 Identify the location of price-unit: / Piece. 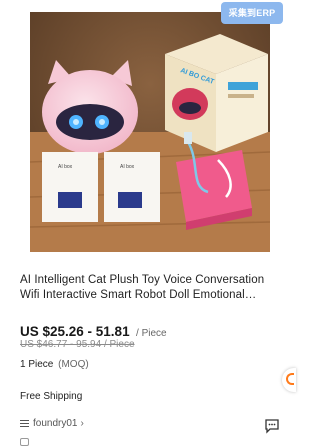
(151, 333).